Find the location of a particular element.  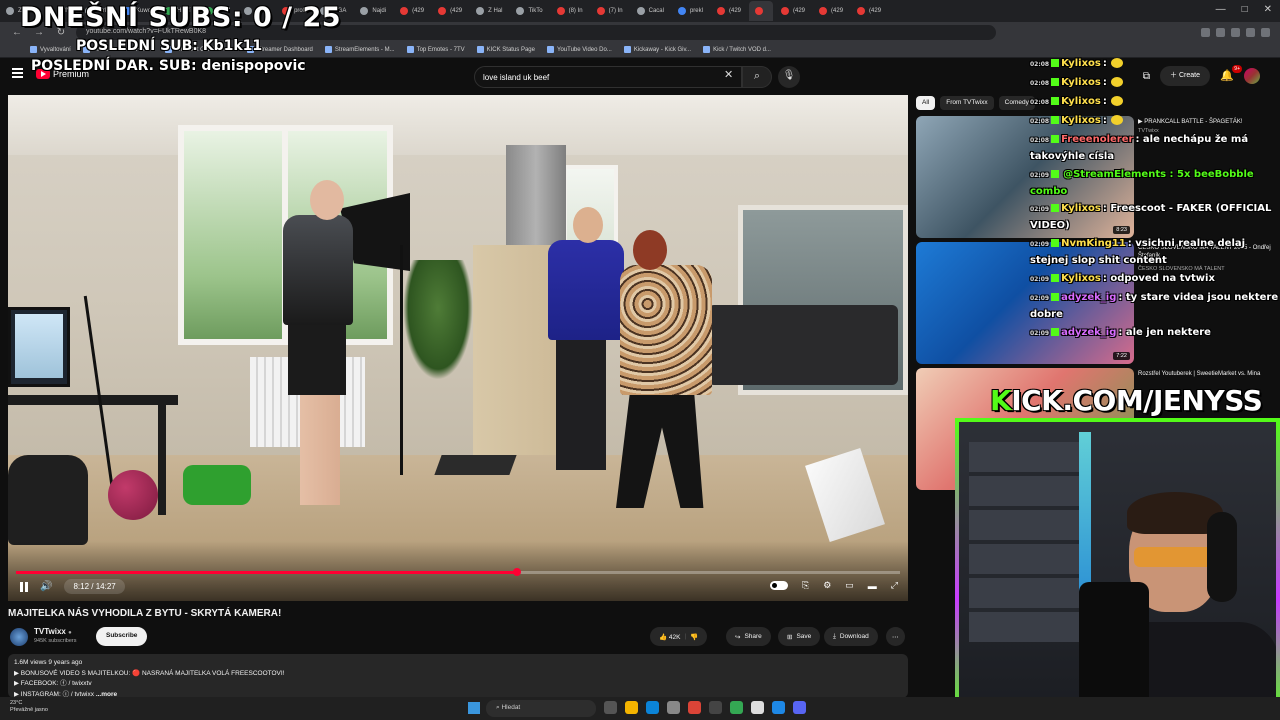

kick-badge-icon is located at coordinates (1055, 297).